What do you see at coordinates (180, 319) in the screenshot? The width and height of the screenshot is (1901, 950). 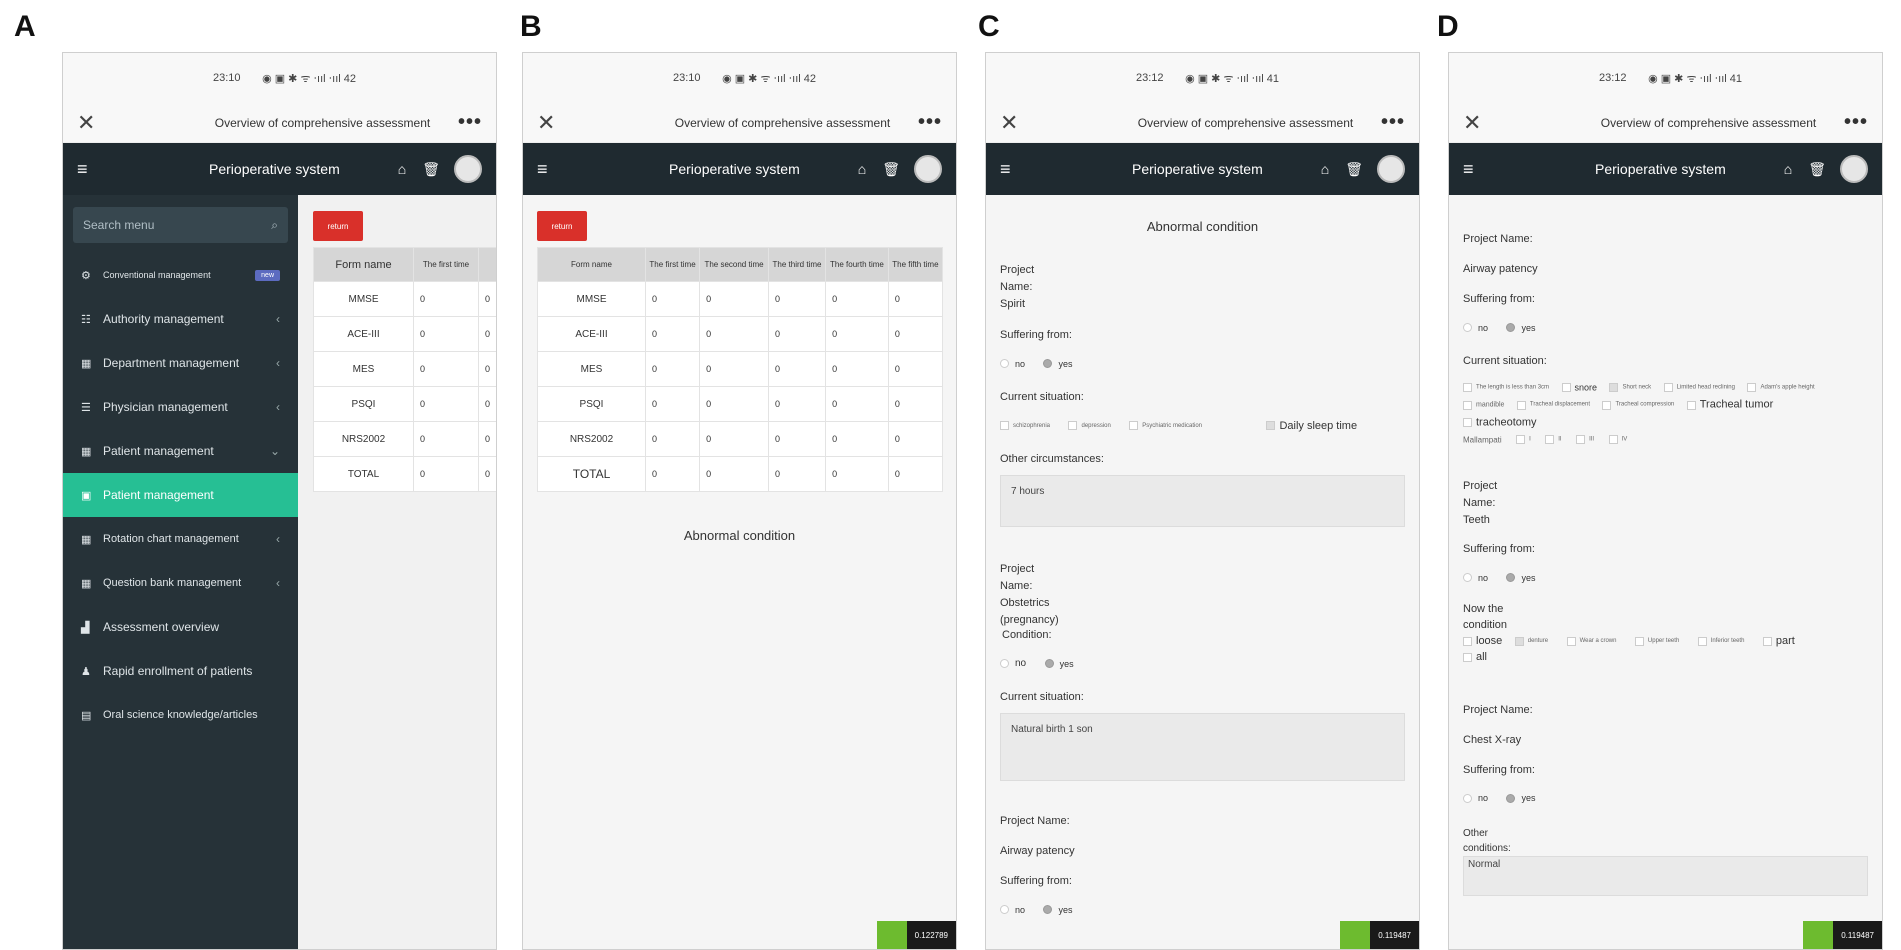 I see `sidebar-item-authority-management: ☷ Authority management ‹` at bounding box center [180, 319].